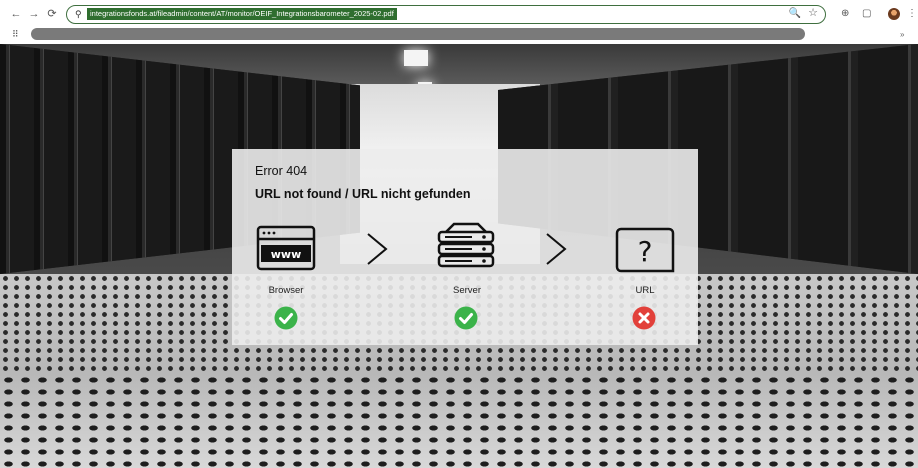  I want to click on zoom-icon: 🔍, so click(795, 14).